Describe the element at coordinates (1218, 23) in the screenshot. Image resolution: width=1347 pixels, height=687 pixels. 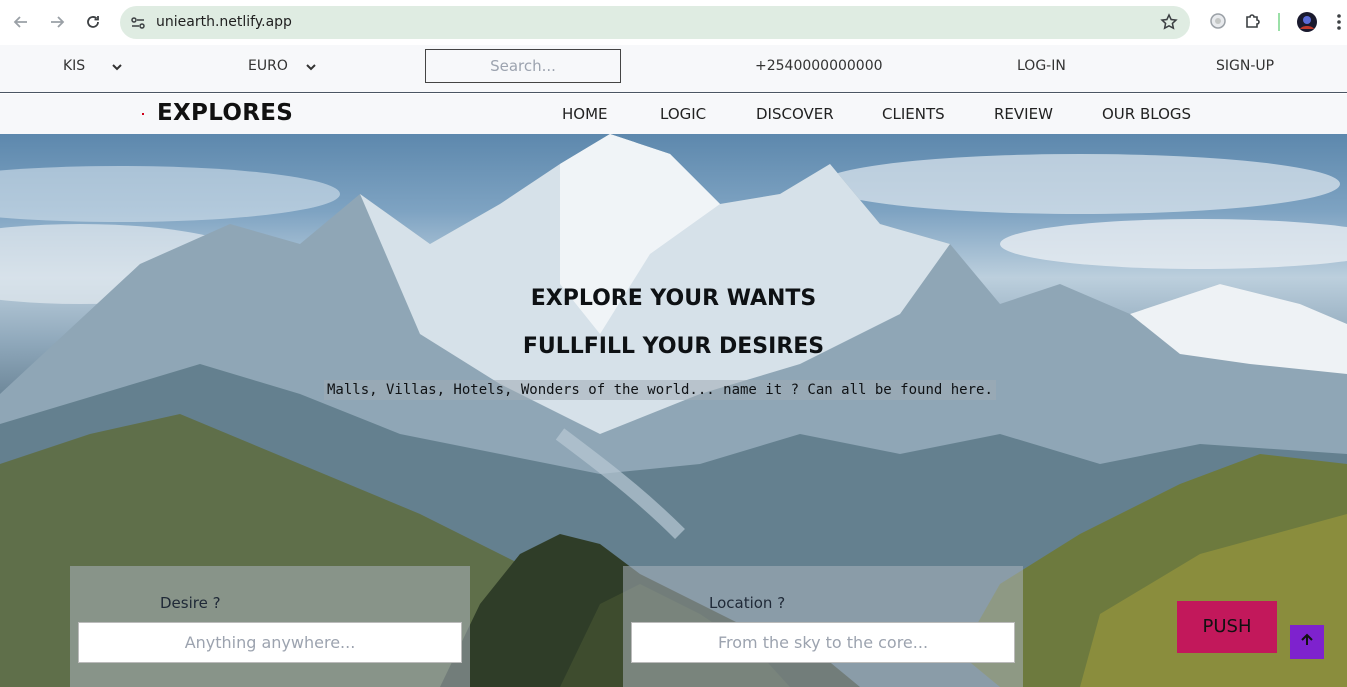
I see `extension-icon` at that location.